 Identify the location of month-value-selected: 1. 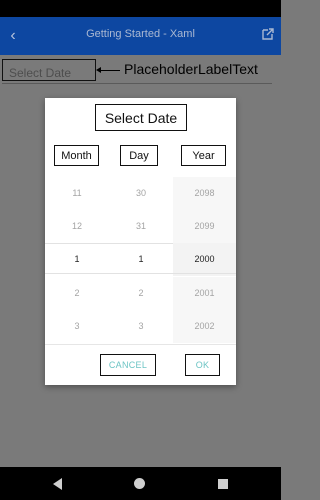
(77, 259).